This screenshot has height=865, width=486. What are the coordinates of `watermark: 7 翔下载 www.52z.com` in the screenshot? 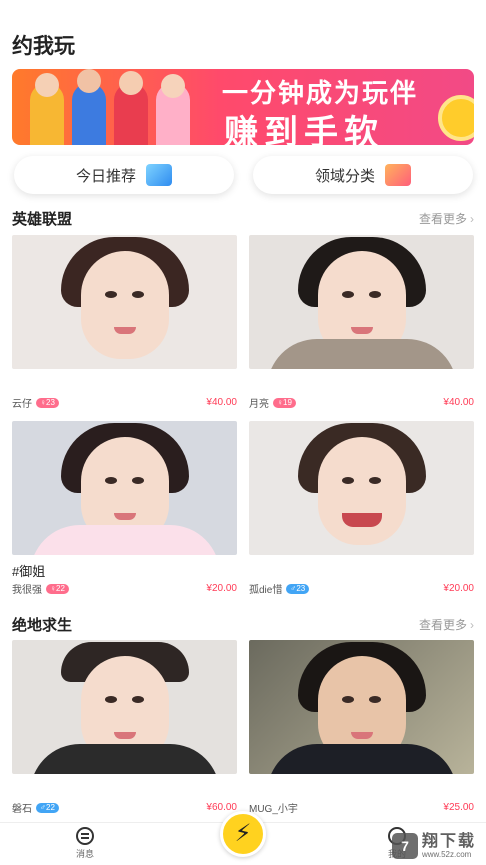 It's located at (433, 845).